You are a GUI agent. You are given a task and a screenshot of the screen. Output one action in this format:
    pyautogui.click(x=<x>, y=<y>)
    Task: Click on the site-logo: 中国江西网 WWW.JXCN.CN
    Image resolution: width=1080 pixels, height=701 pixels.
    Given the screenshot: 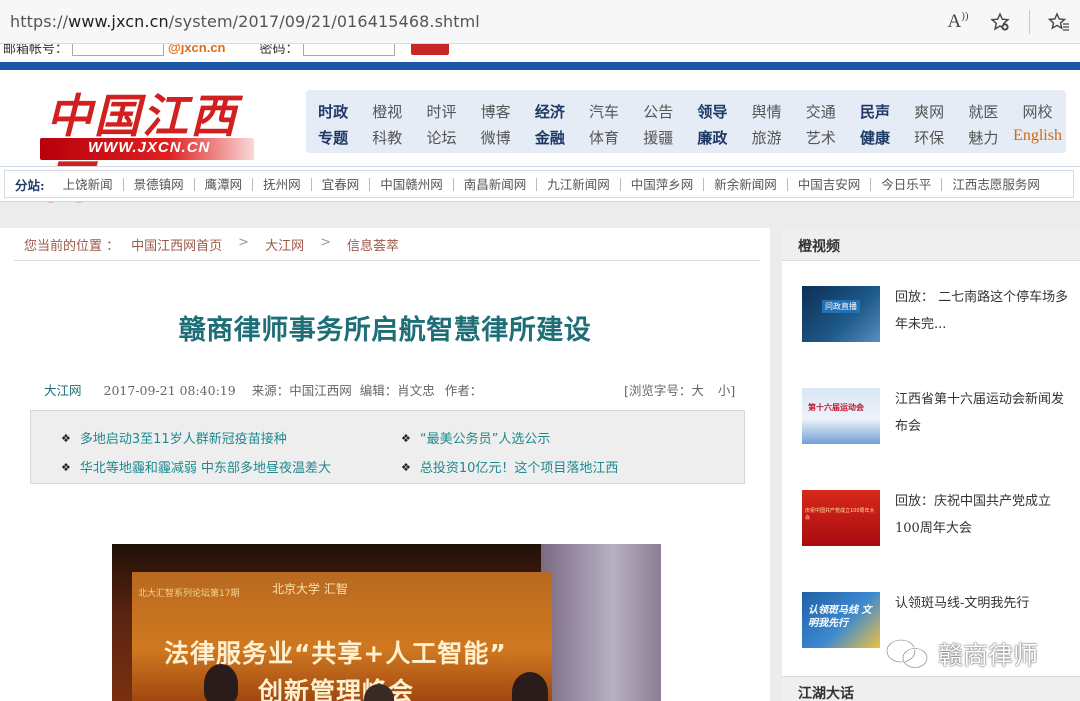 What is the action you would take?
    pyautogui.click(x=150, y=144)
    